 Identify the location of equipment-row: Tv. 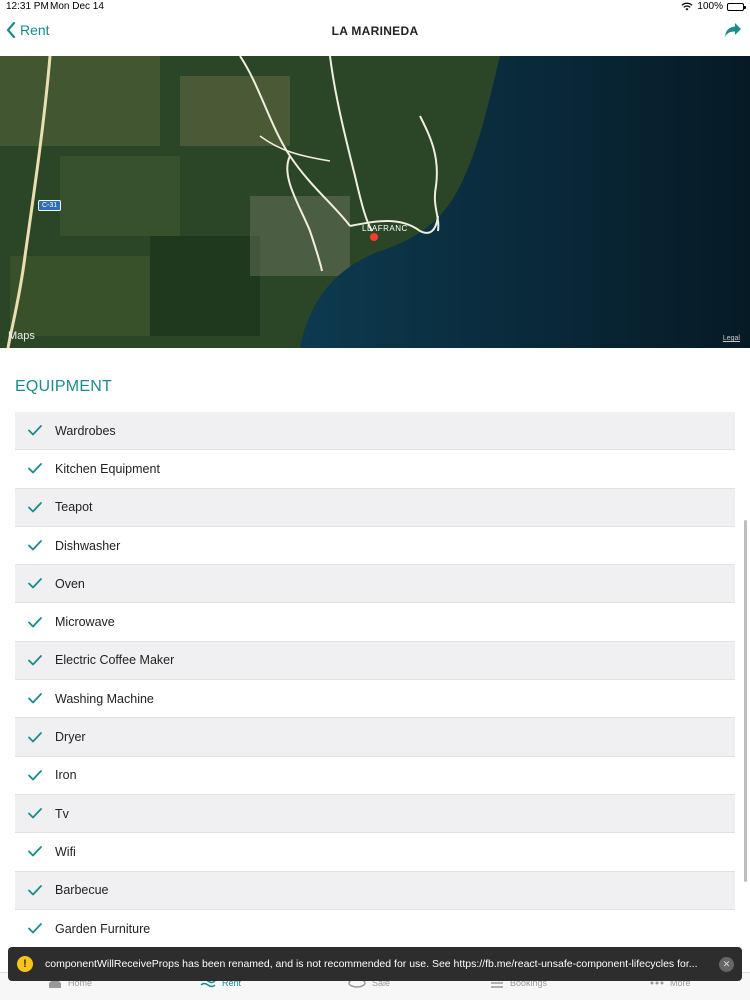
(375, 814).